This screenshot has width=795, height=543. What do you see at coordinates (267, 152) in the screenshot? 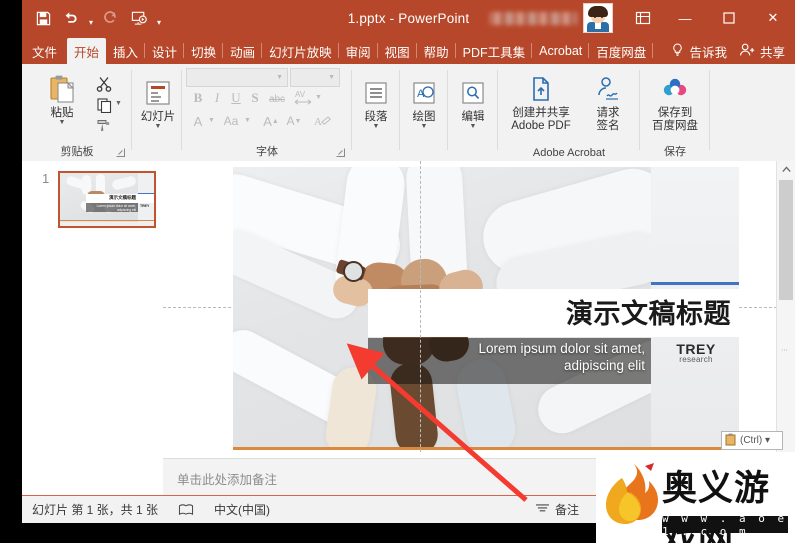
I see `font-group-label: 字体` at bounding box center [267, 152].